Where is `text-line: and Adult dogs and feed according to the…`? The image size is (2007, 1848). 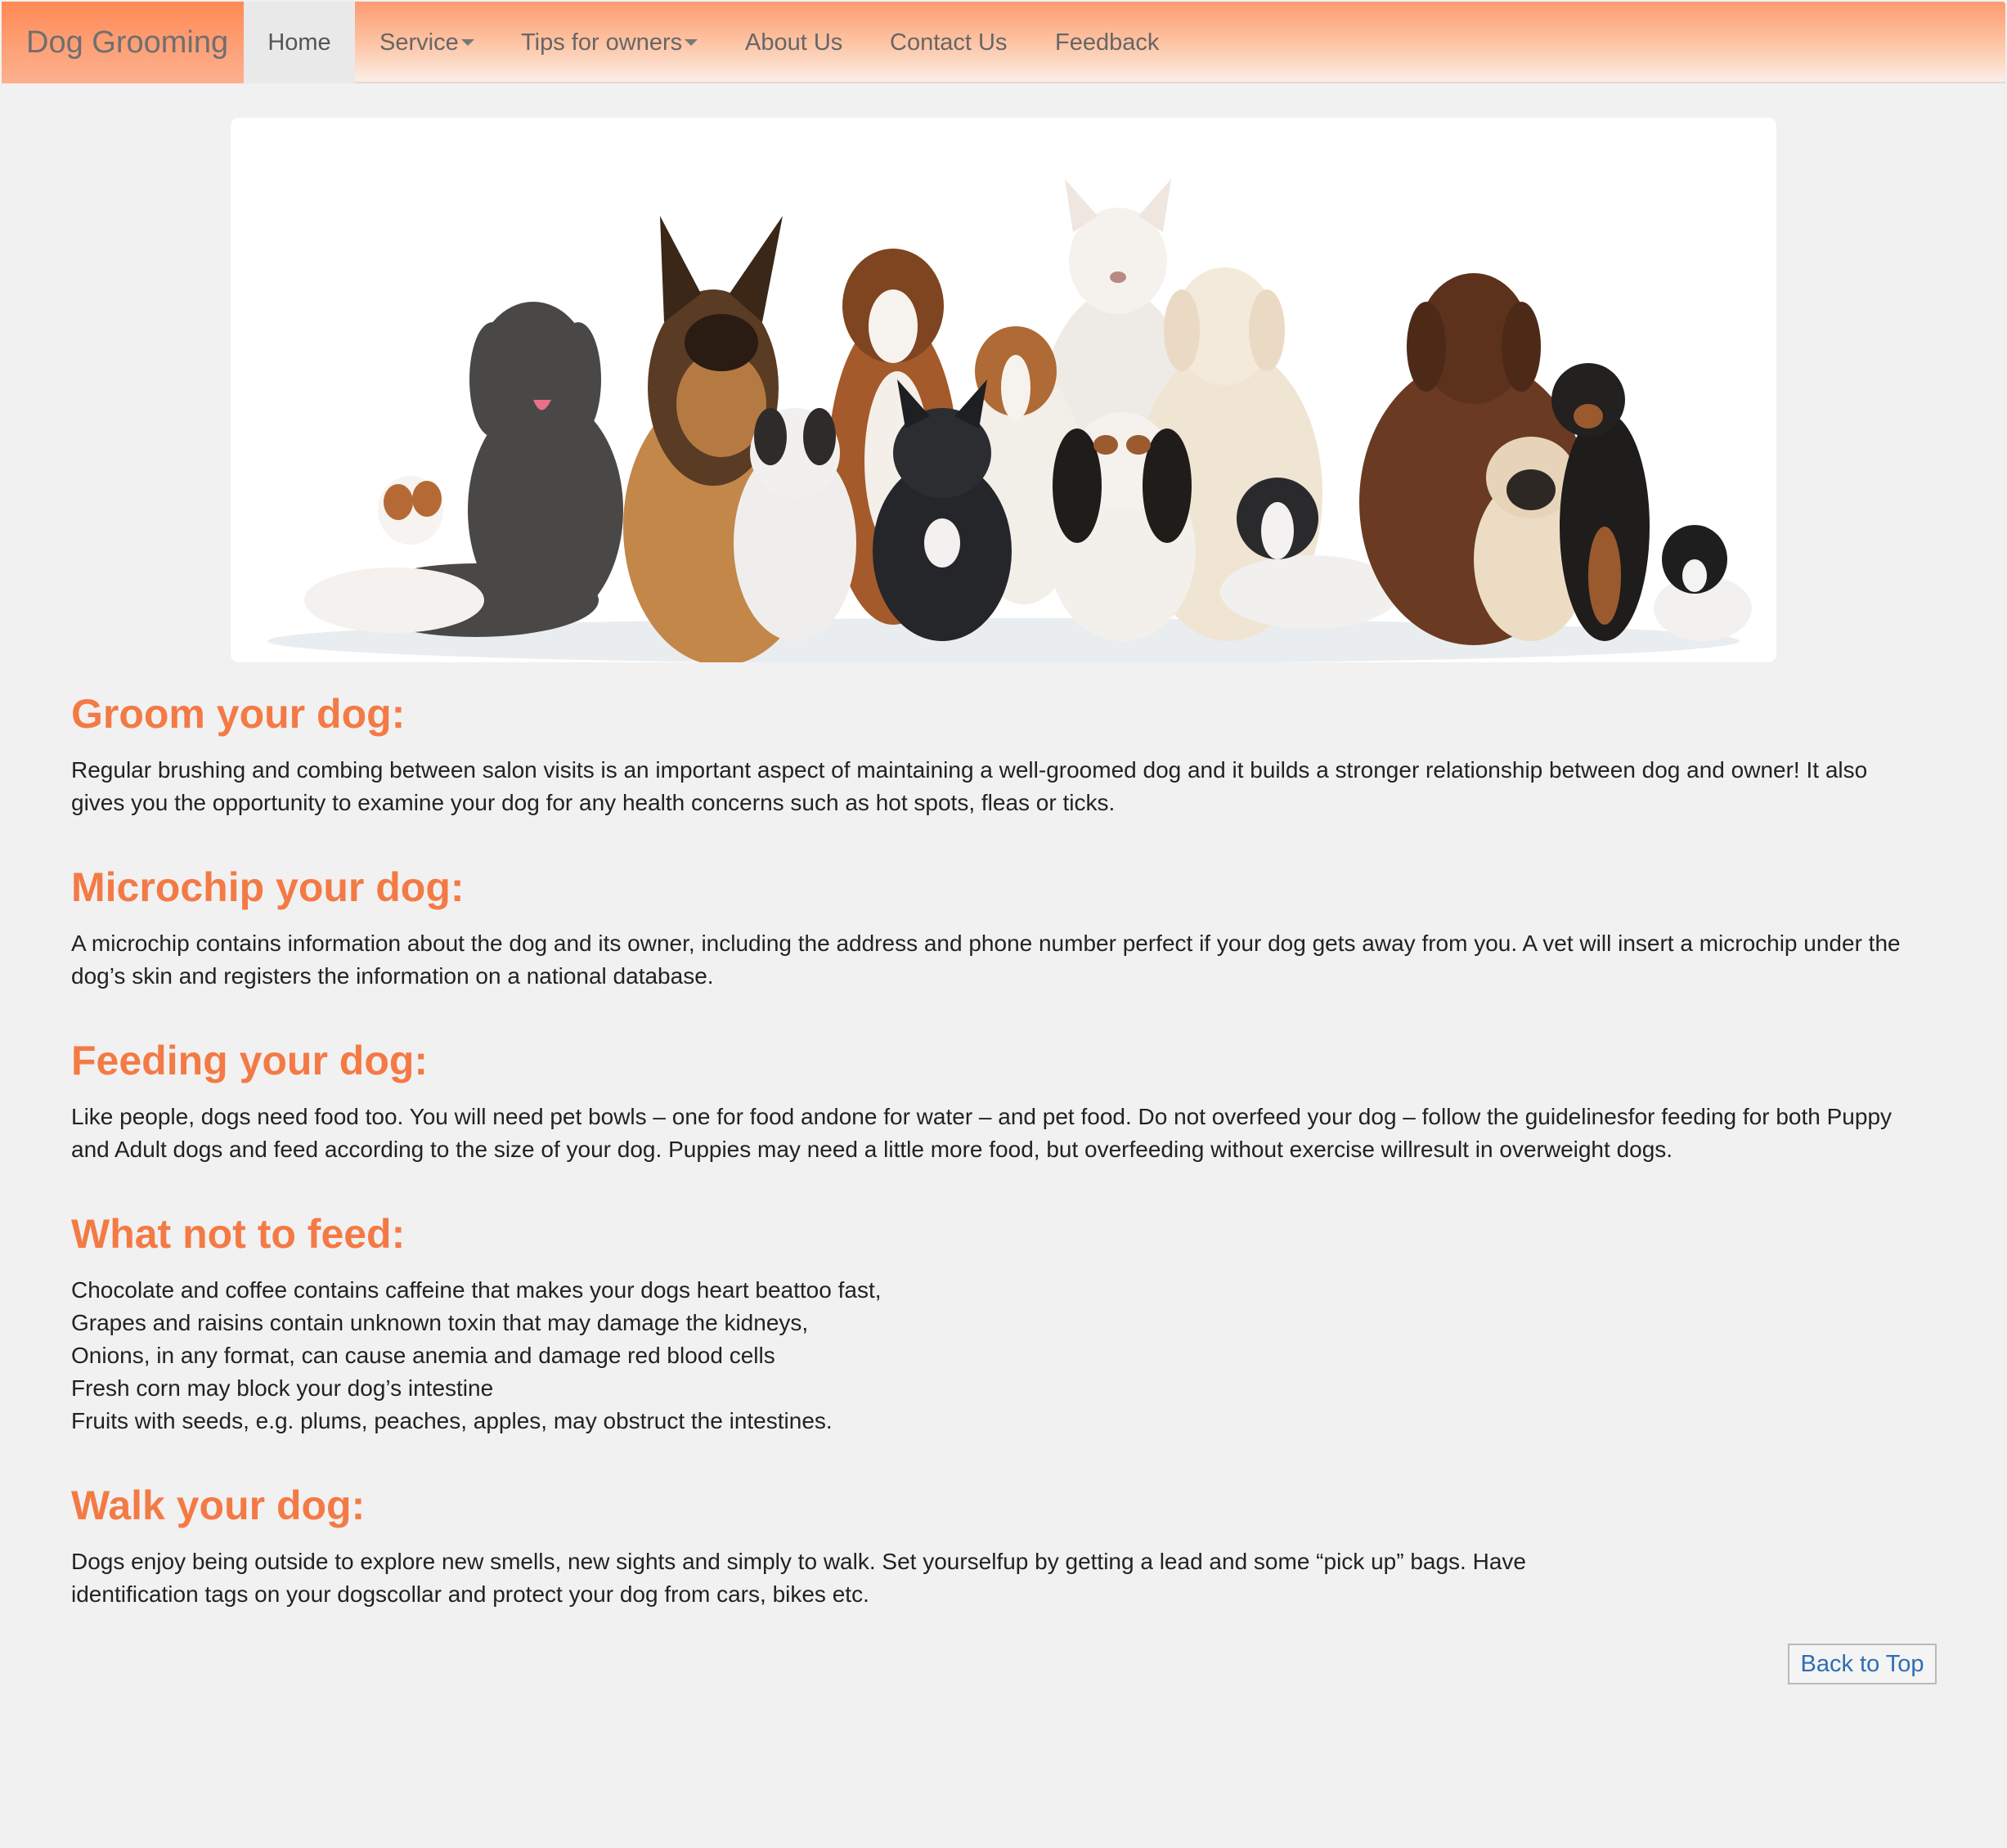
text-line: and Adult dogs and feed according to the… is located at coordinates (872, 1149).